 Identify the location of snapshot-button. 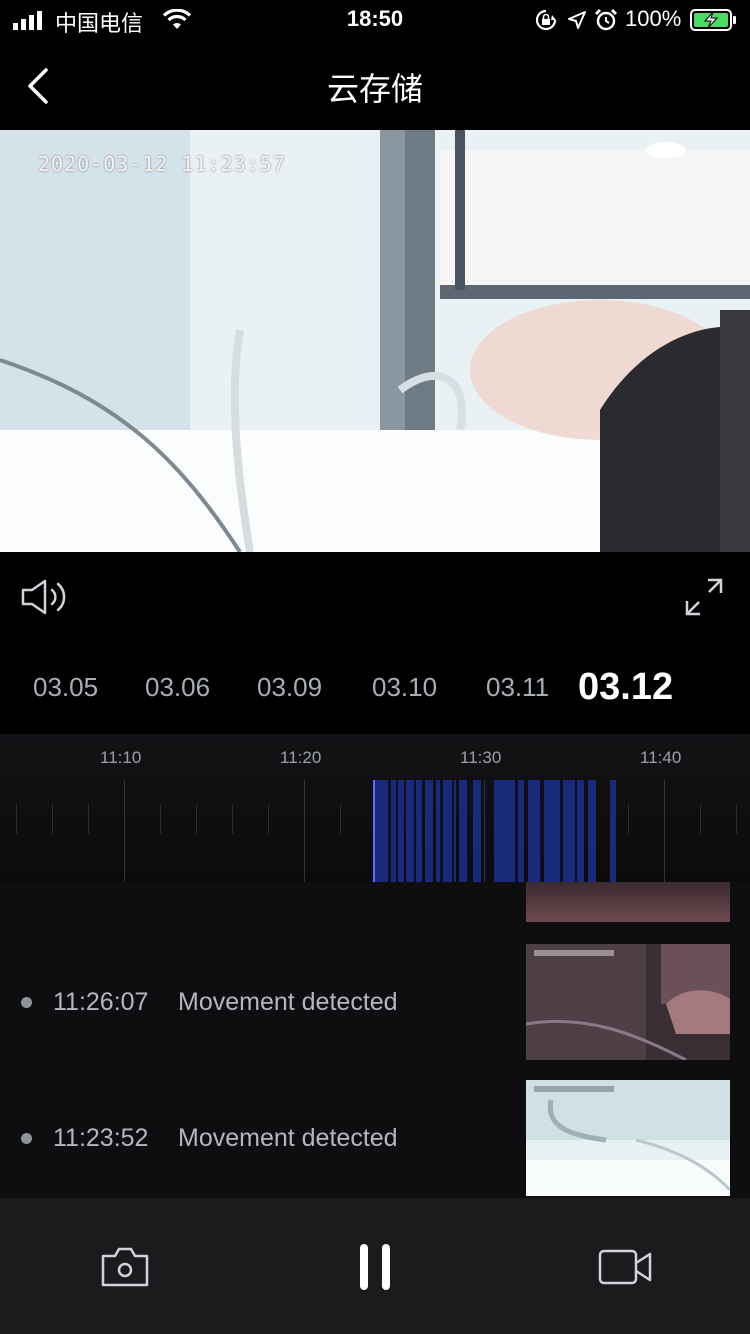
(125, 1267).